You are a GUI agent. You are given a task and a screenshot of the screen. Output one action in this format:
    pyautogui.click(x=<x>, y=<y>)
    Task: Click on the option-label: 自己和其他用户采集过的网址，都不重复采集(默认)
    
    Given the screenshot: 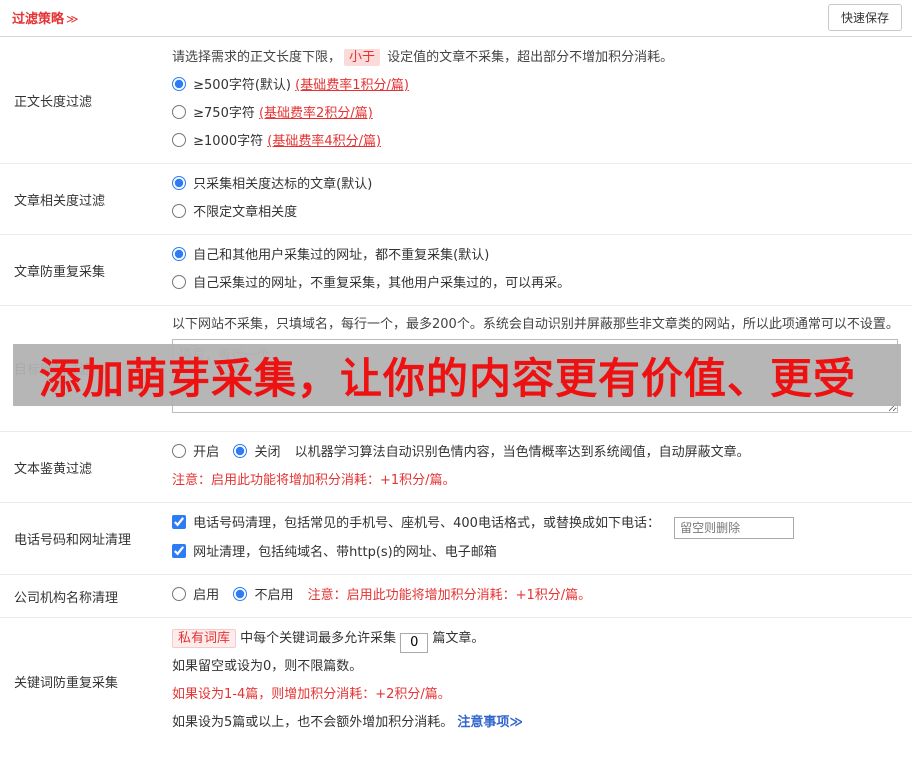 What is the action you would take?
    pyautogui.click(x=341, y=255)
    